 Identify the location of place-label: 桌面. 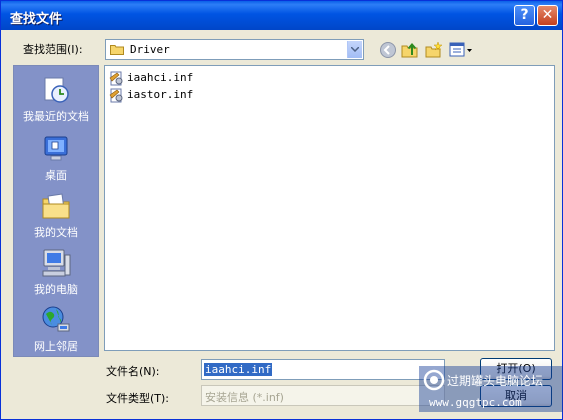
(56, 175).